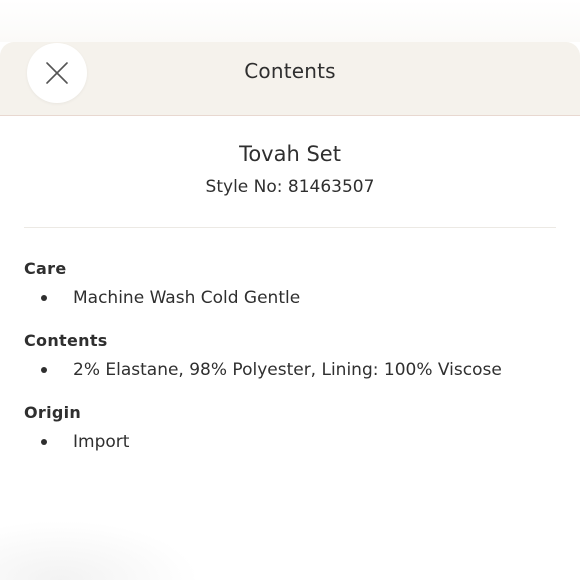  I want to click on section-title: Contents, so click(66, 340).